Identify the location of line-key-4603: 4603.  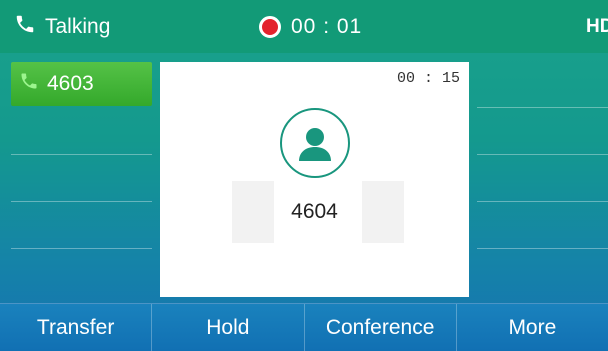
(81, 84).